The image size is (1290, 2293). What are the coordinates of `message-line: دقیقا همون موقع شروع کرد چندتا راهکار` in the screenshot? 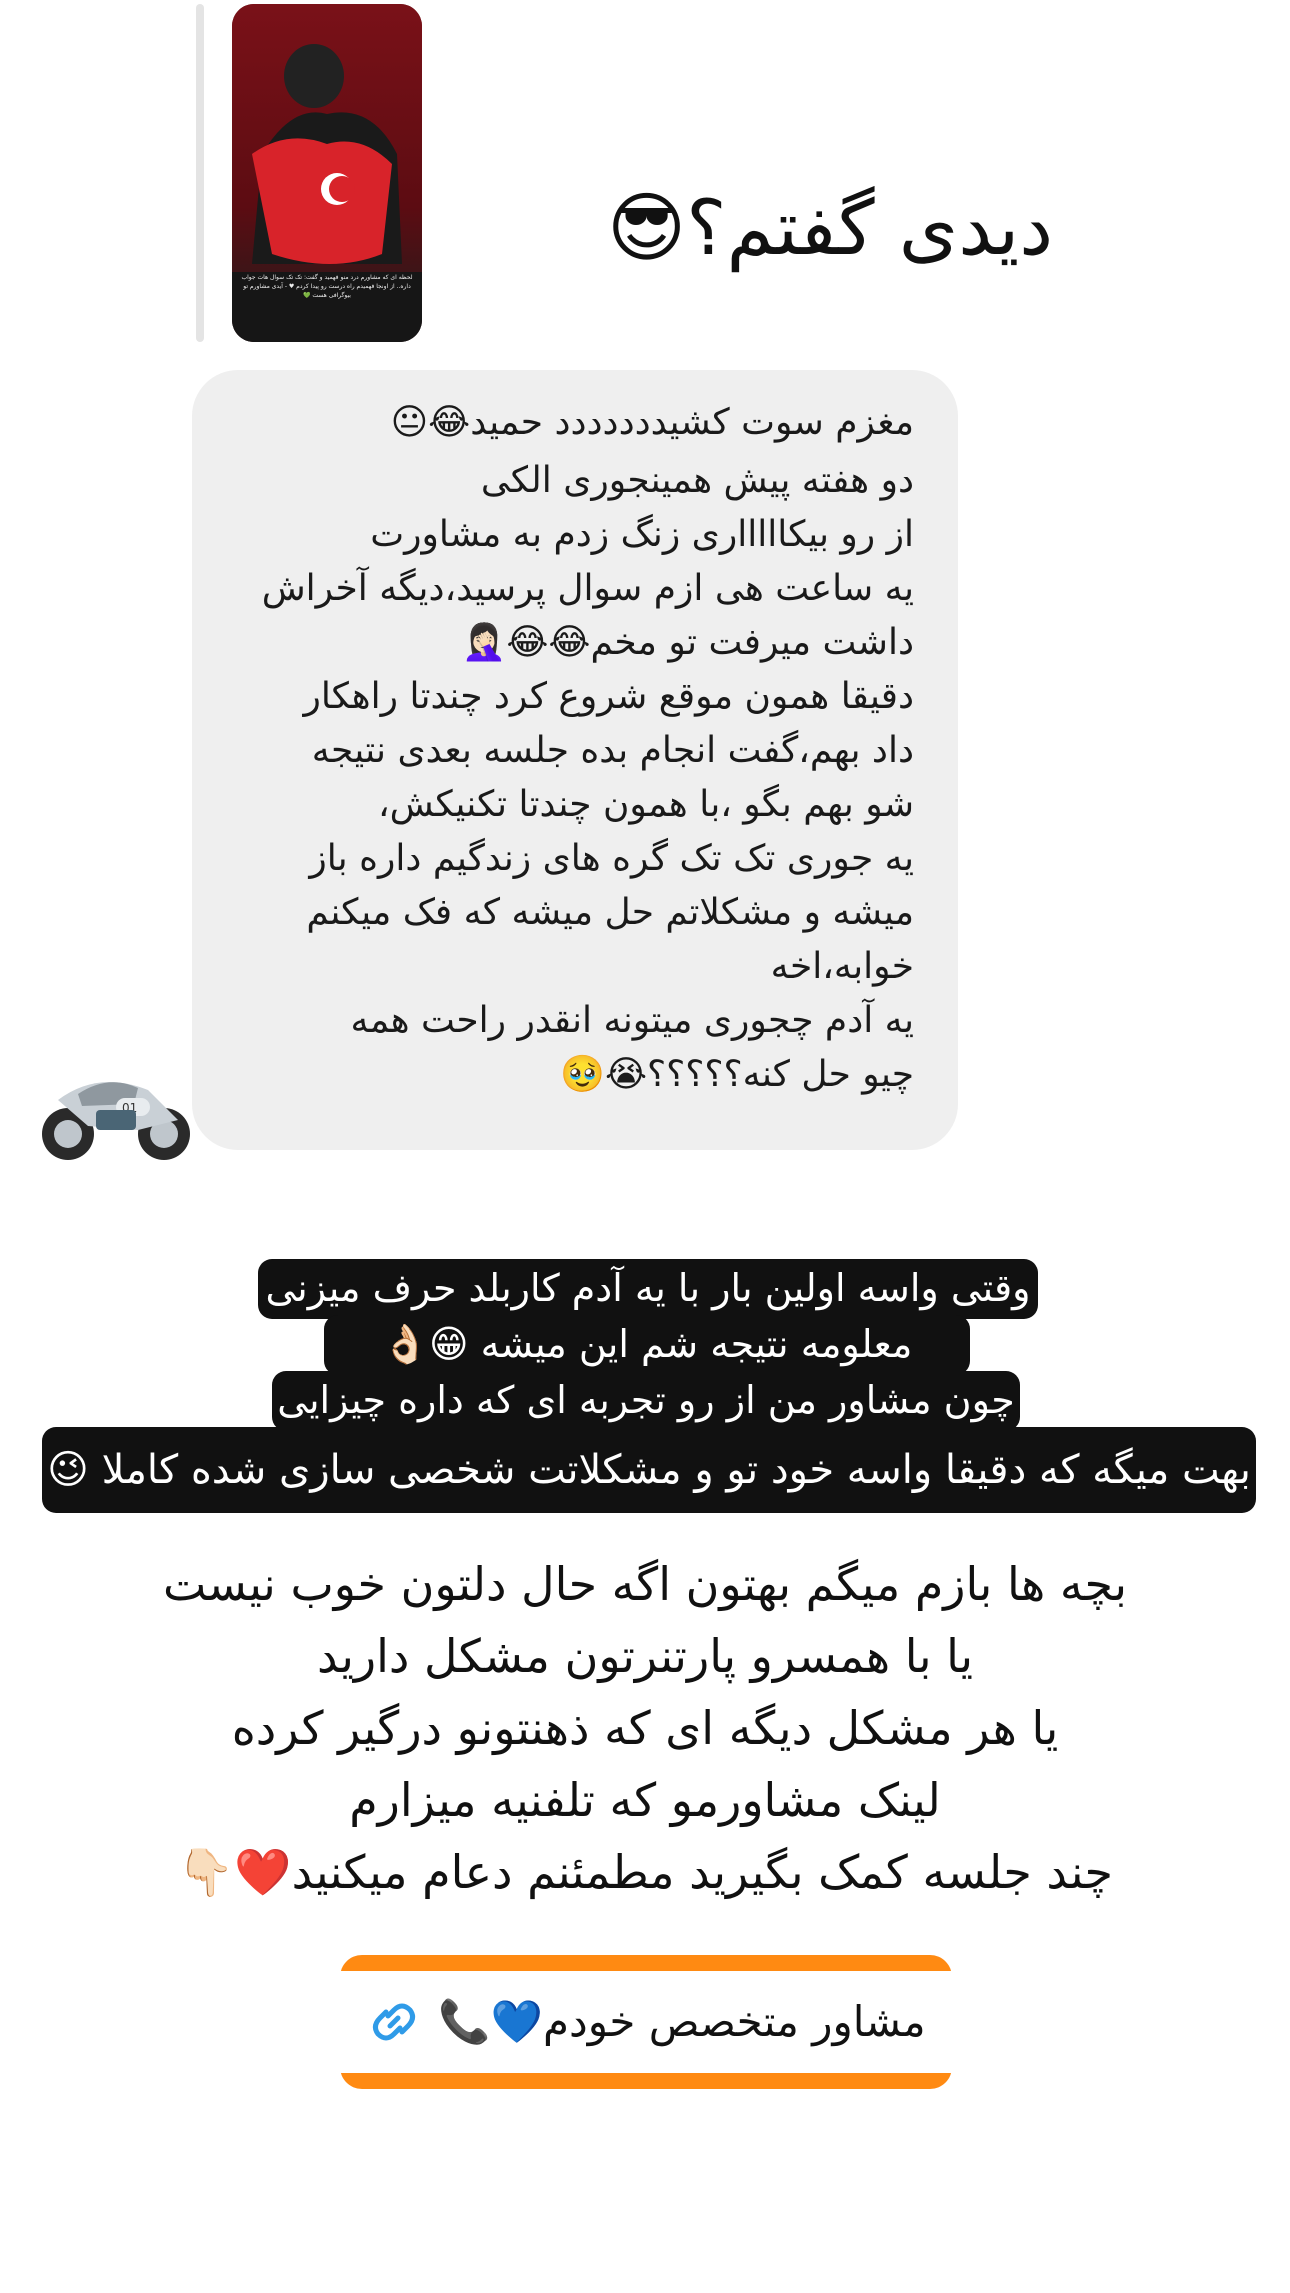 It's located at (608, 696).